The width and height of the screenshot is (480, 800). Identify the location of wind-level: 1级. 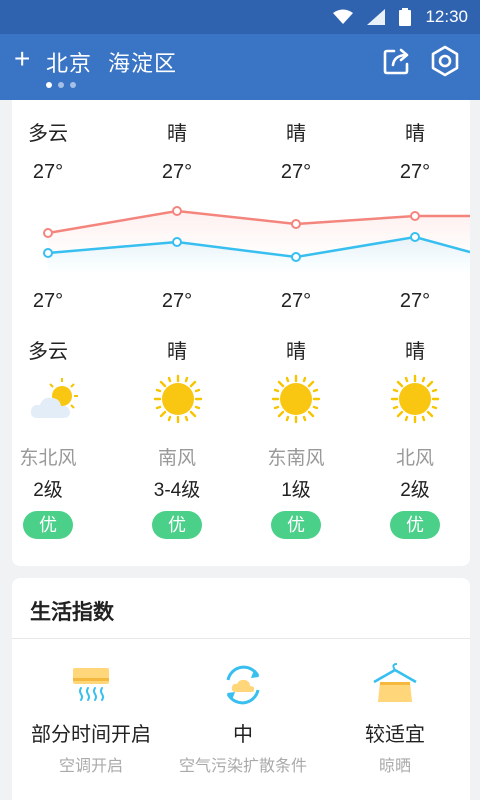
(296, 490).